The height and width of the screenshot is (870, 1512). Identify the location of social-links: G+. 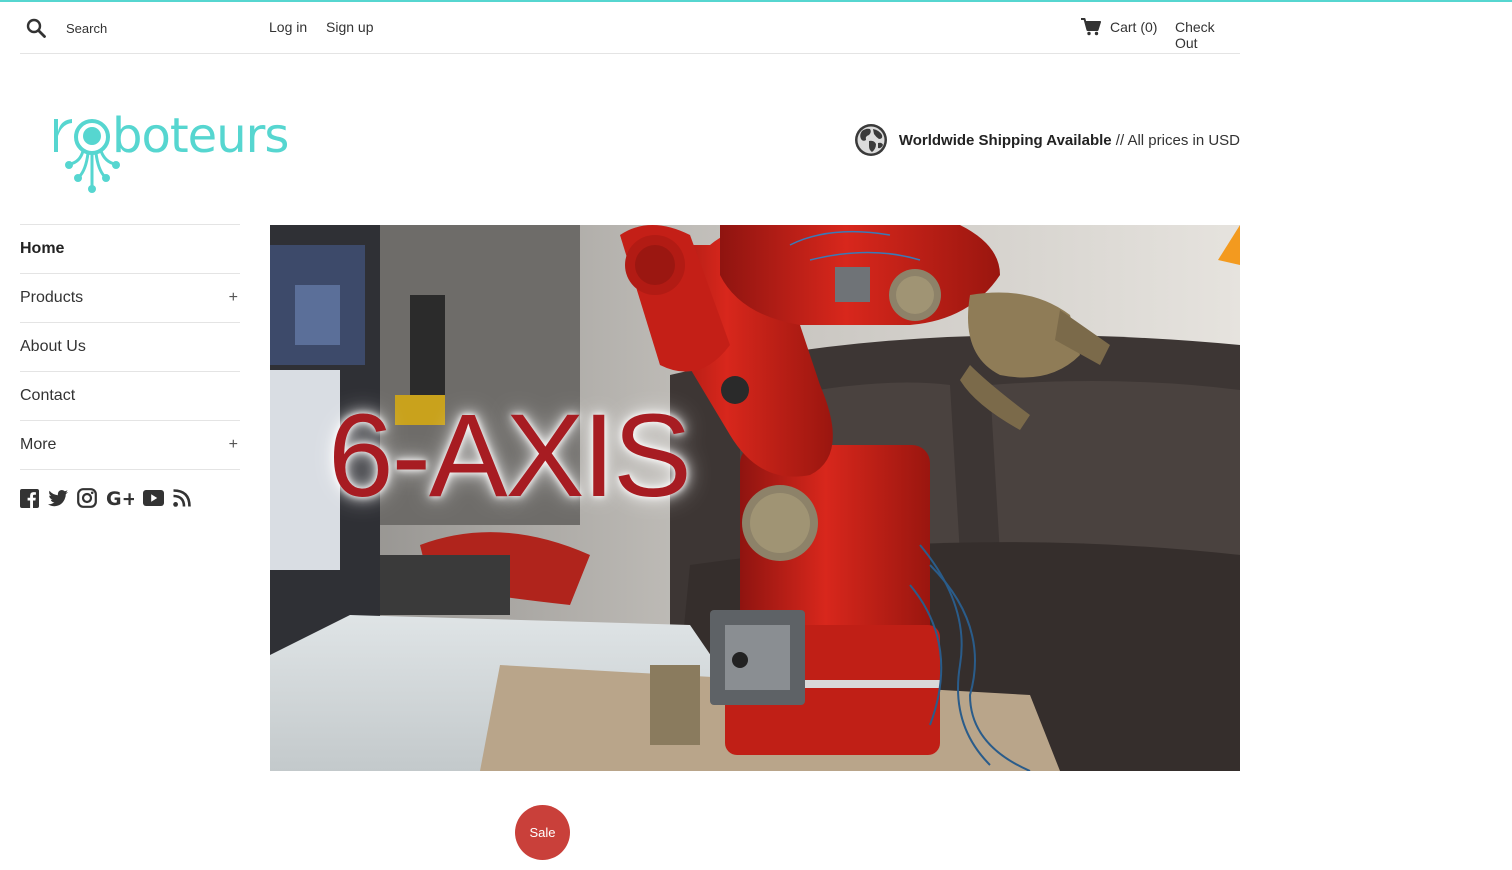
(130, 498).